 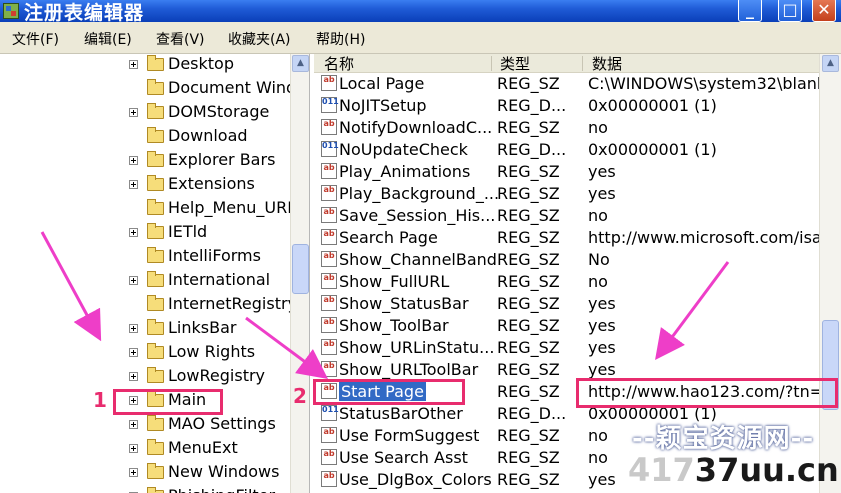 I want to click on tree-item: Low Rights, so click(x=145, y=353).